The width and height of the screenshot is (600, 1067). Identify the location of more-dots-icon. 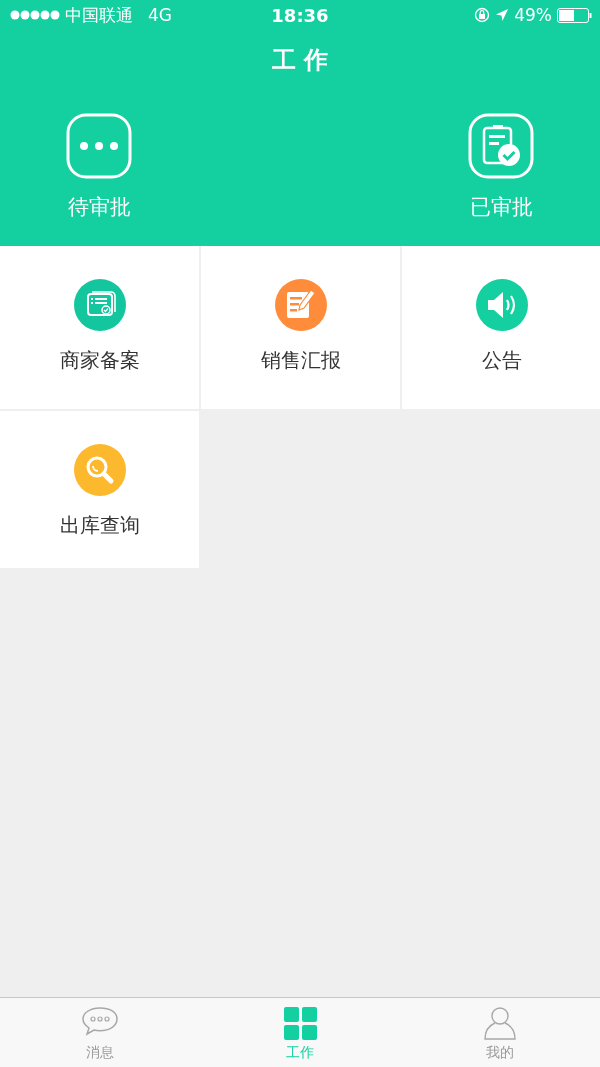
(99, 146).